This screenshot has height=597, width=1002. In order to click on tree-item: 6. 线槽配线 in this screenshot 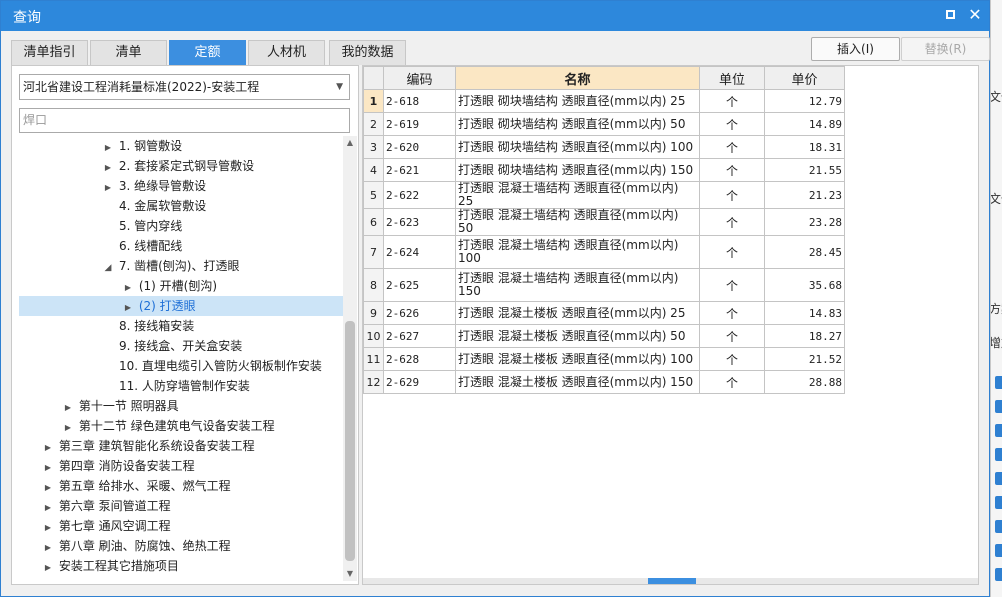, I will do `click(150, 246)`.